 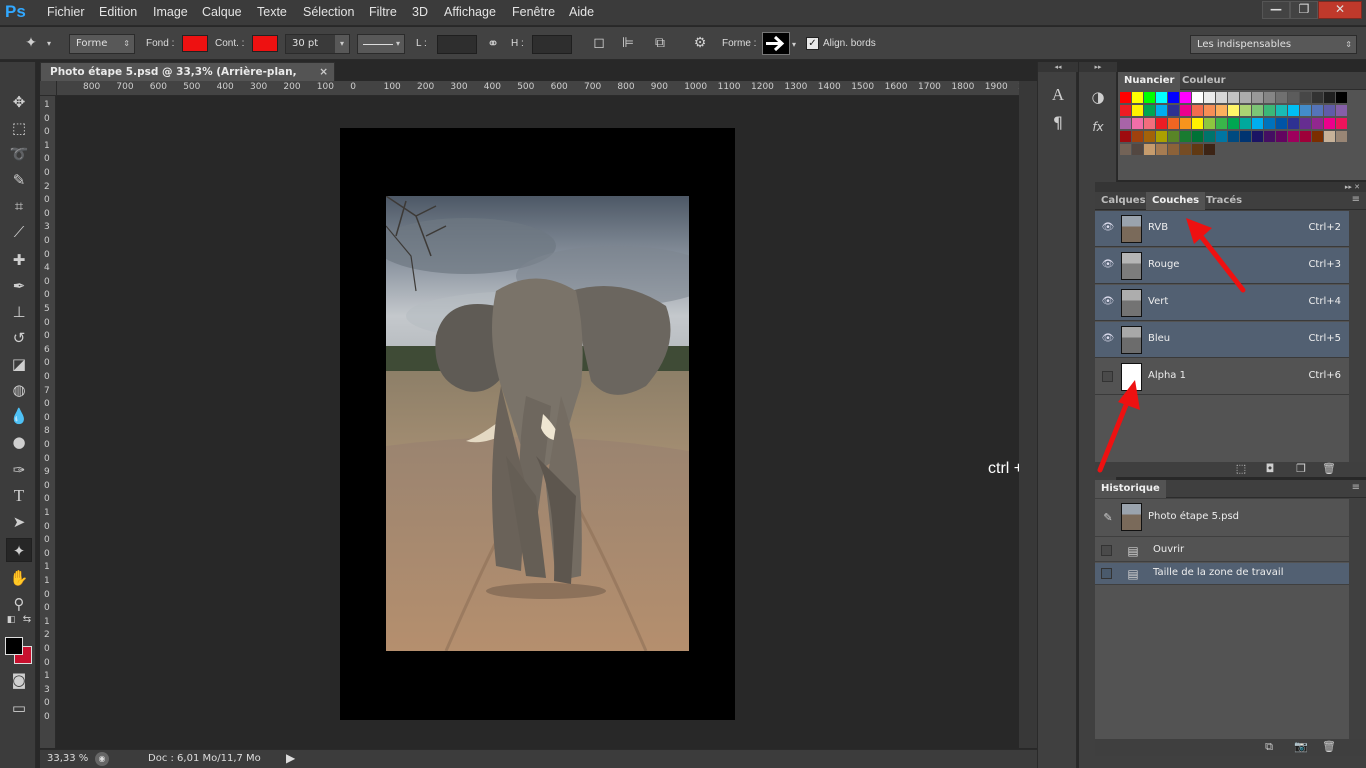 What do you see at coordinates (383, 12) in the screenshot?
I see `menu-filtre: Filtre` at bounding box center [383, 12].